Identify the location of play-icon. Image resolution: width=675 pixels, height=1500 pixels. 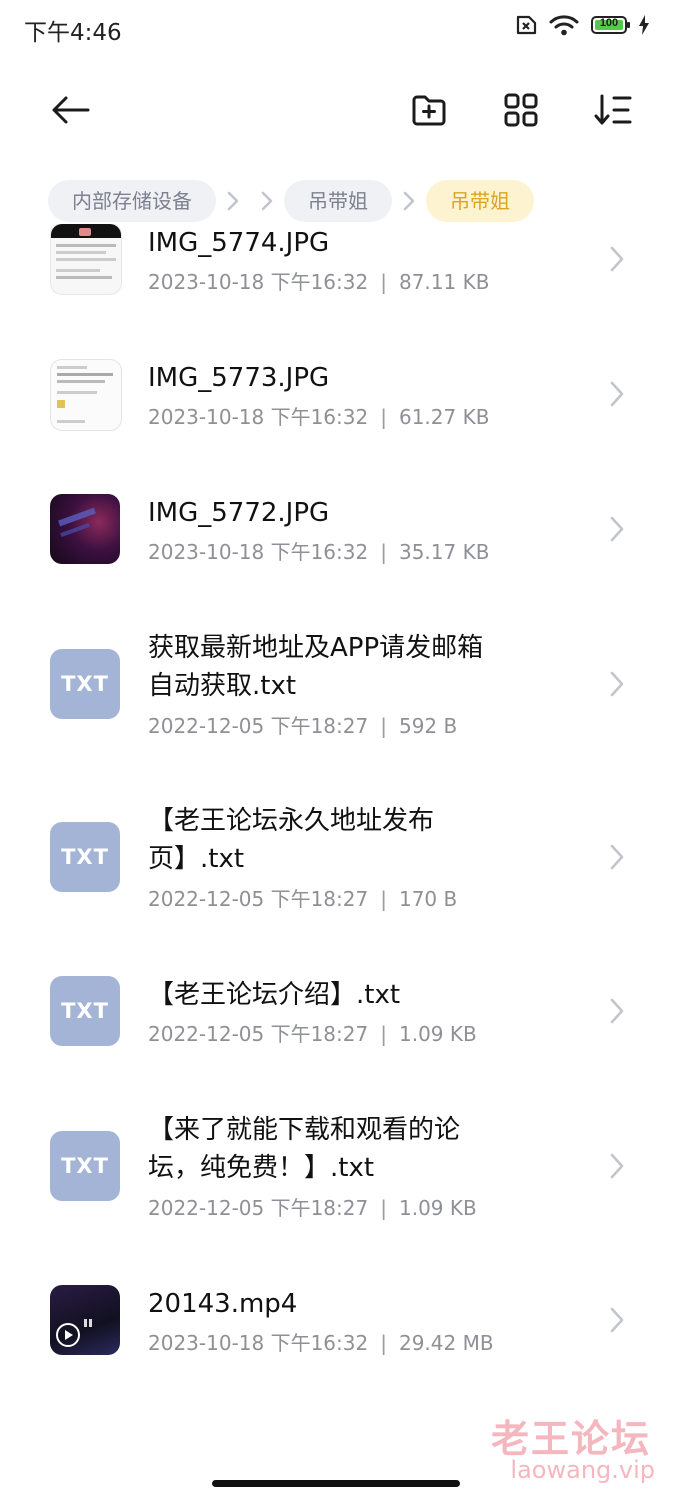
(68, 1335).